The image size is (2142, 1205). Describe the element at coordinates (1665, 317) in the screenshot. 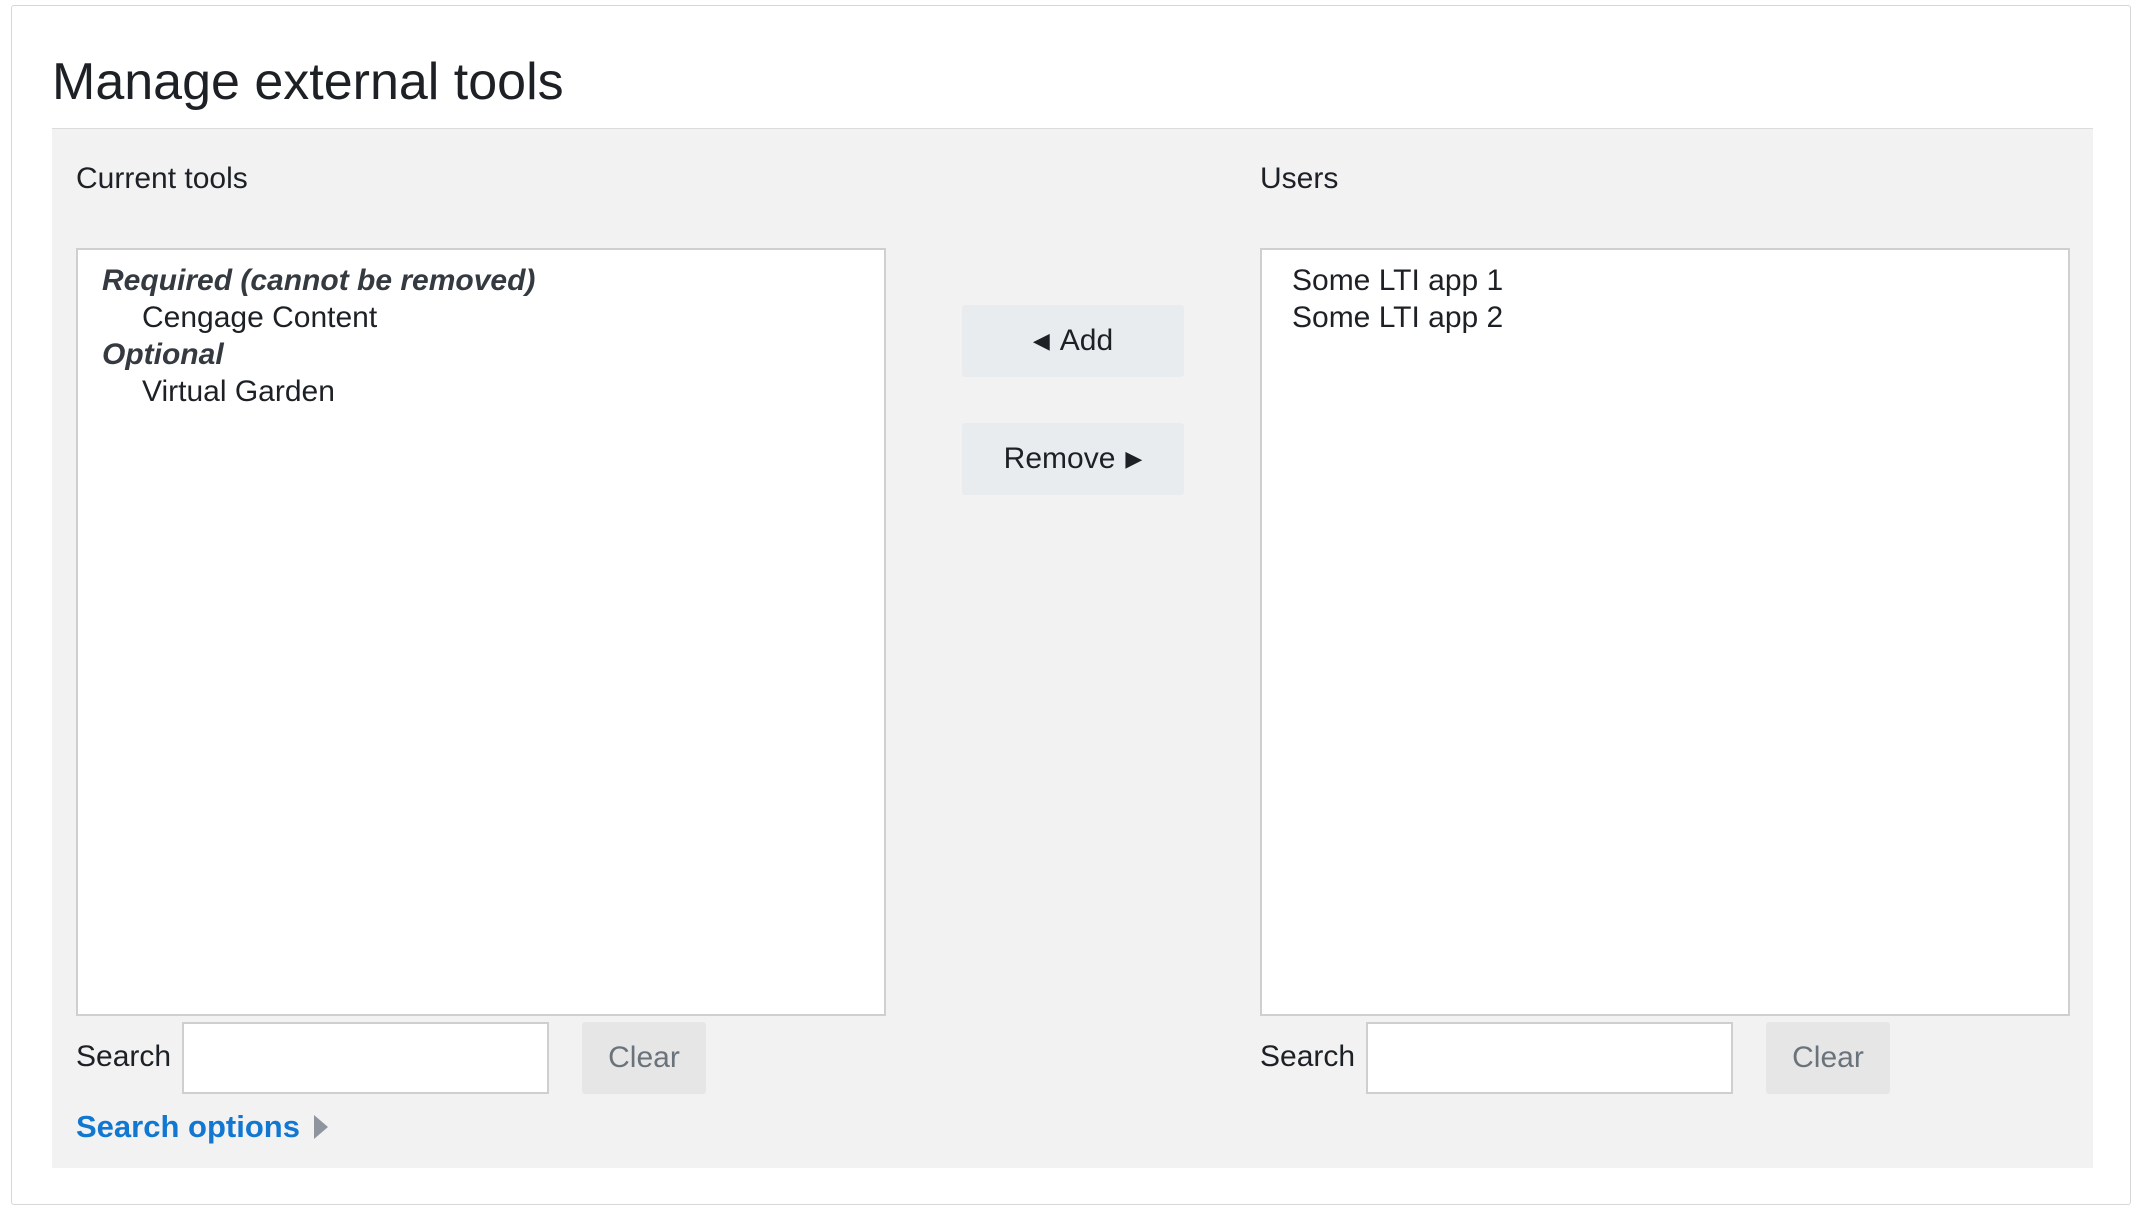

I see `option-some-lti-app-2: Some LTI app 2` at that location.